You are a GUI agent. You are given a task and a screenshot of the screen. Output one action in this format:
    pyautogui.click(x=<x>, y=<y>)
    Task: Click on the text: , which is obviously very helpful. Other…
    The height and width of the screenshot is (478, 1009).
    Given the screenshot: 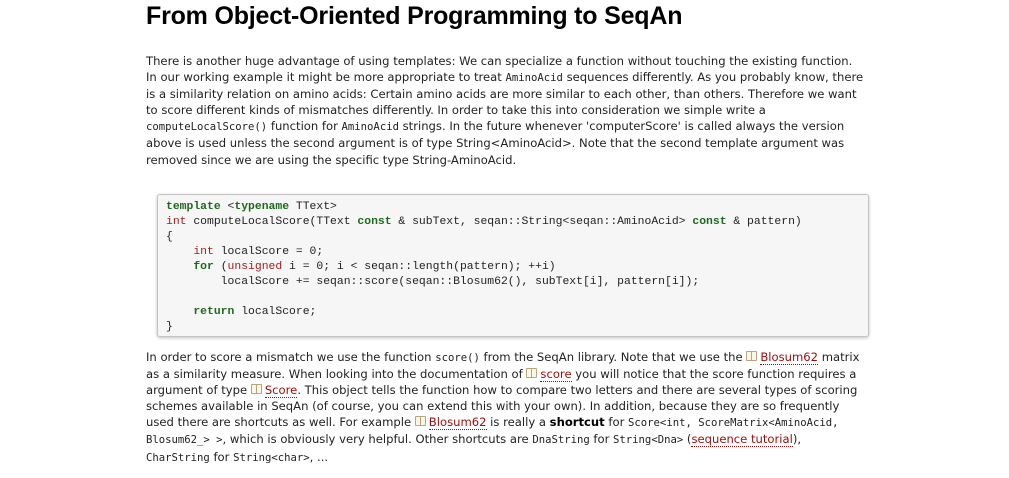 What is the action you would take?
    pyautogui.click(x=377, y=439)
    